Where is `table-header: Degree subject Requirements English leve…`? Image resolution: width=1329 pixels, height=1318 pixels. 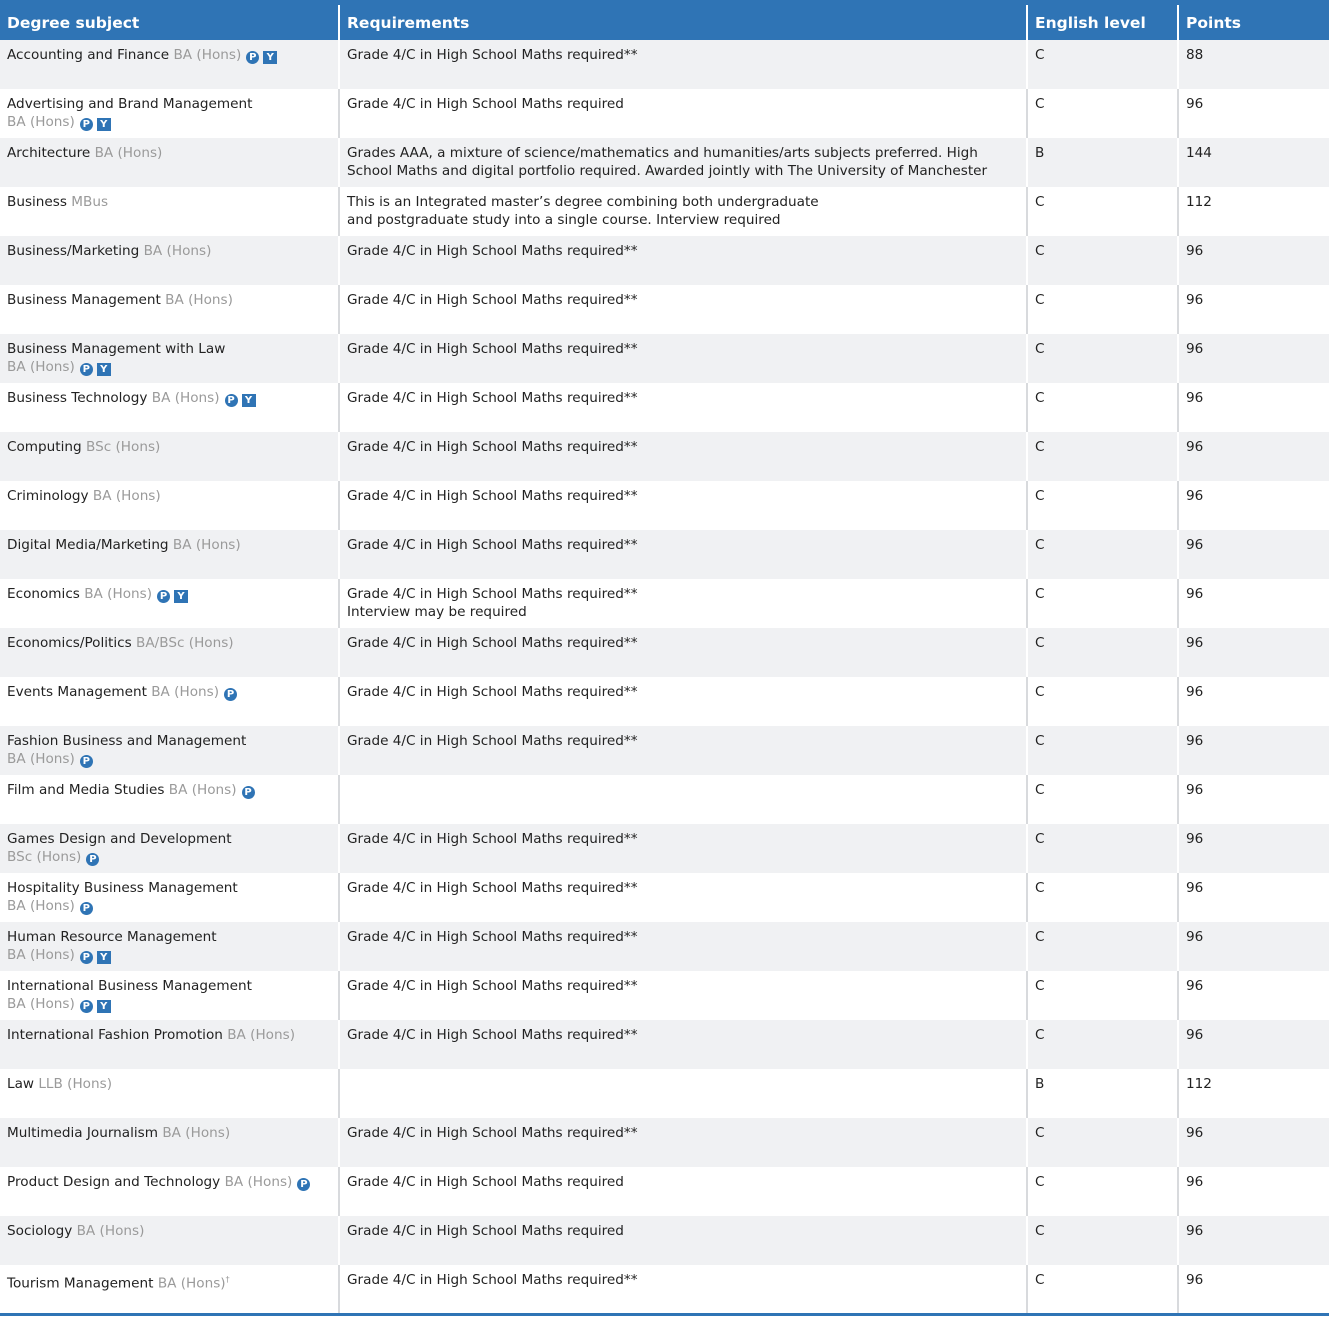 table-header: Degree subject Requirements English leve… is located at coordinates (664, 21).